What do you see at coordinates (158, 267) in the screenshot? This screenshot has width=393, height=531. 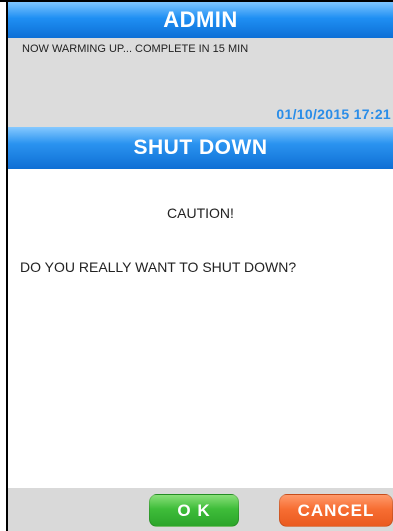 I see `confirm-question: DO YOU REALLY WANT TO SHUT DOWN?` at bounding box center [158, 267].